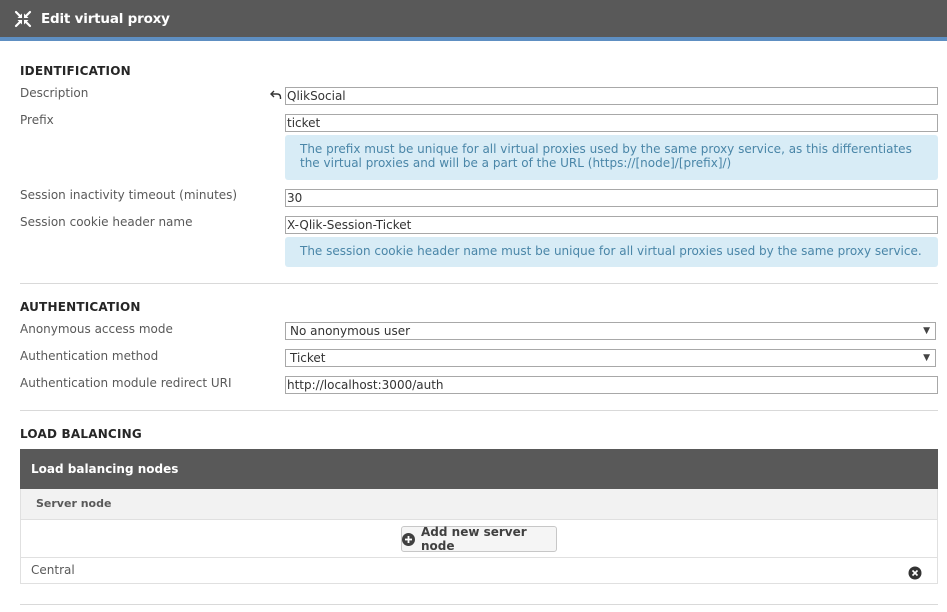  I want to click on prefix-input: ticket, so click(611, 123).